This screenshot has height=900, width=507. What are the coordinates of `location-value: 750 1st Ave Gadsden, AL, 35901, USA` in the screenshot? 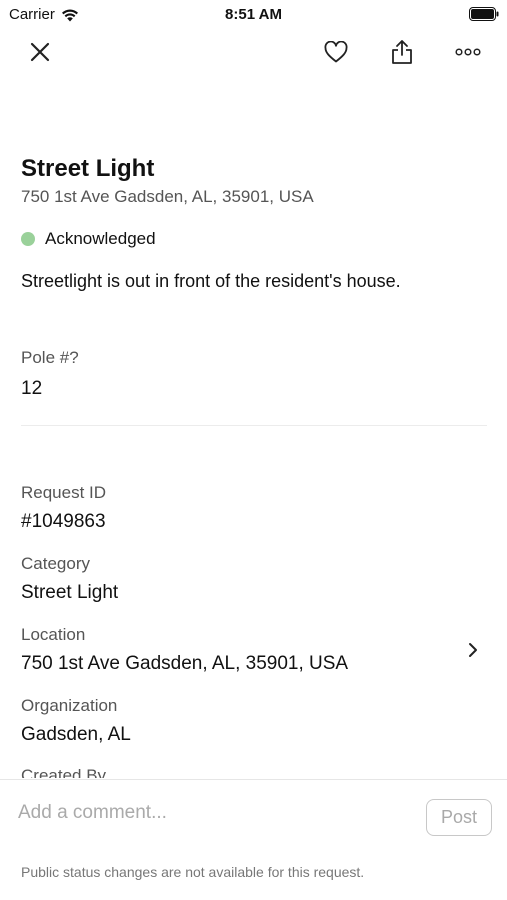 It's located at (185, 663).